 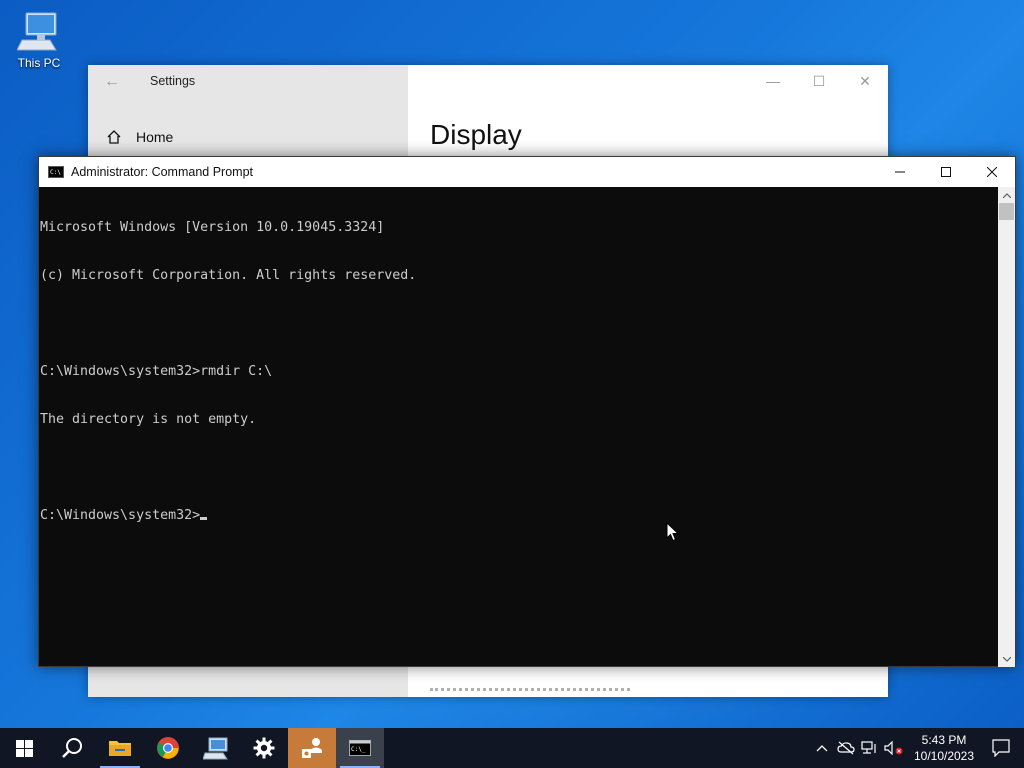 I want to click on folder-icon, so click(x=120, y=748).